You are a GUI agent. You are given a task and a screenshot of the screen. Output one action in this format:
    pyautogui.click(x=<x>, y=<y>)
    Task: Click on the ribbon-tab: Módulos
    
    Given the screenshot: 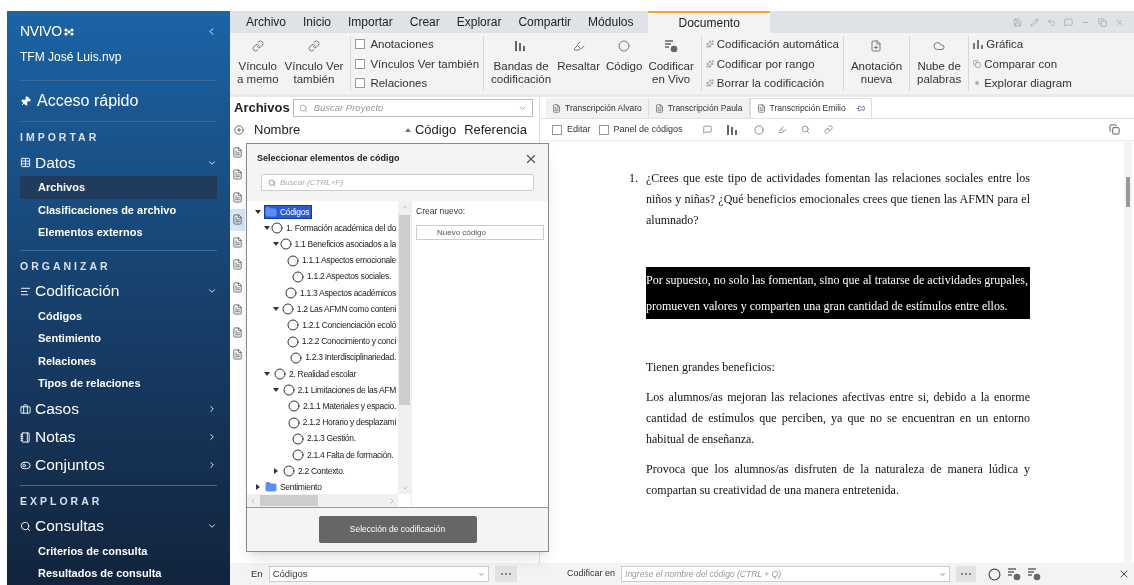 What is the action you would take?
    pyautogui.click(x=611, y=22)
    